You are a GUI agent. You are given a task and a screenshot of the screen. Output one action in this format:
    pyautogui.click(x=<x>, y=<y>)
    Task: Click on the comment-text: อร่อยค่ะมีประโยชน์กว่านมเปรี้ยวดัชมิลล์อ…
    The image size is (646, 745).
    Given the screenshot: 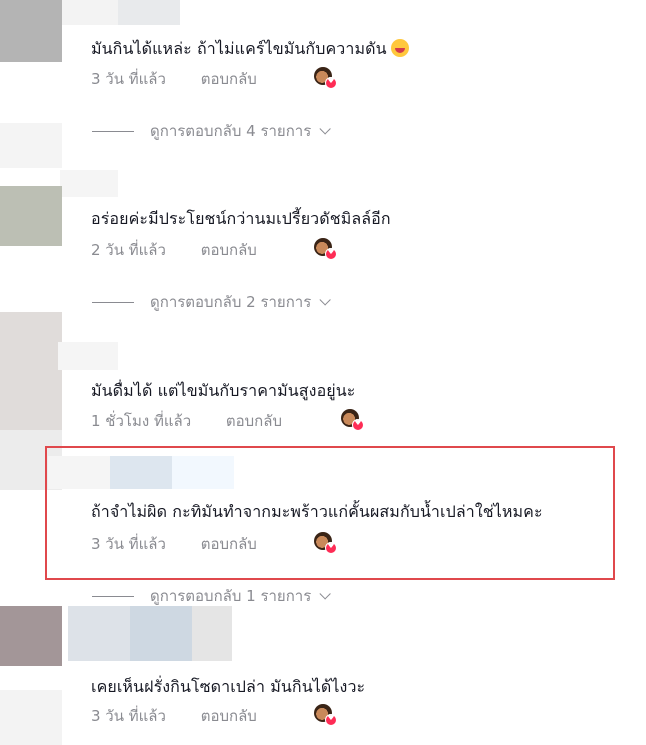 What is the action you would take?
    pyautogui.click(x=241, y=218)
    